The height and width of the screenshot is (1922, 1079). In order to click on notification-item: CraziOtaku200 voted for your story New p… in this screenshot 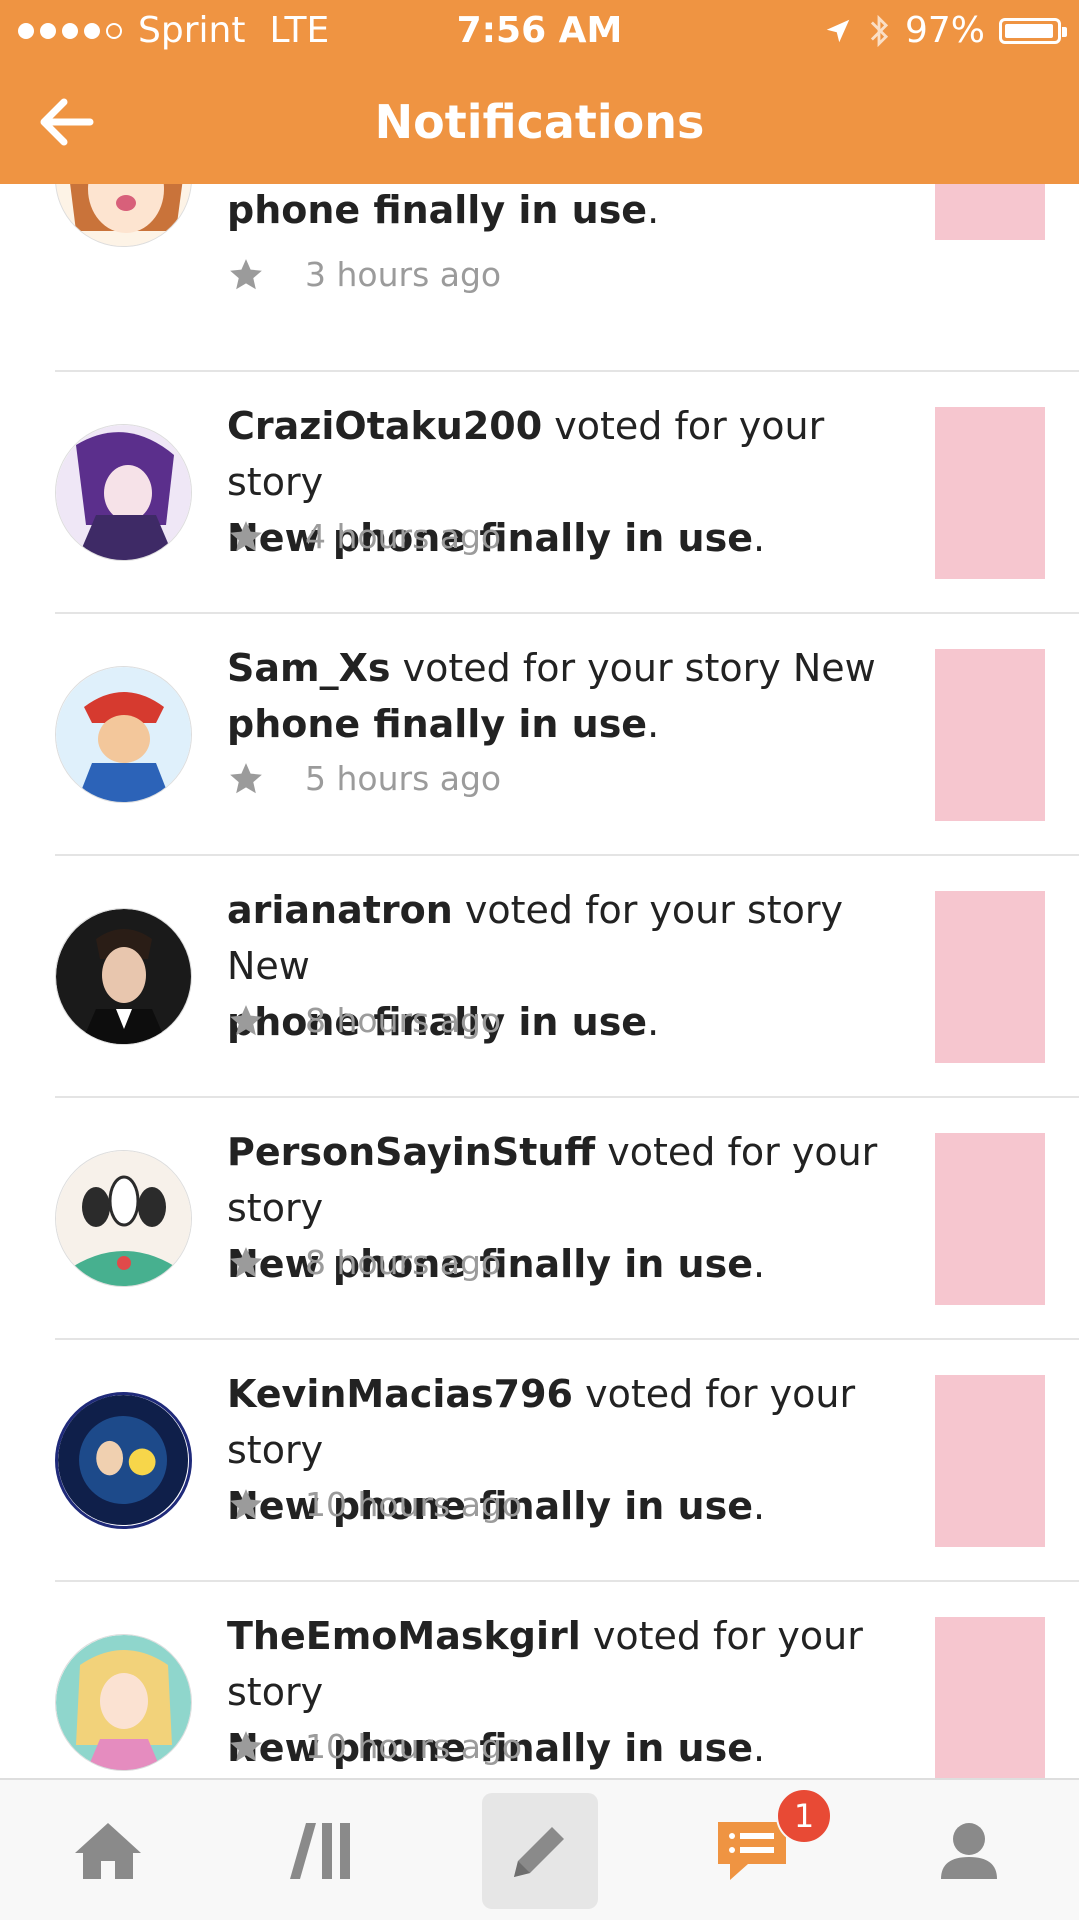, I will do `click(539, 493)`.